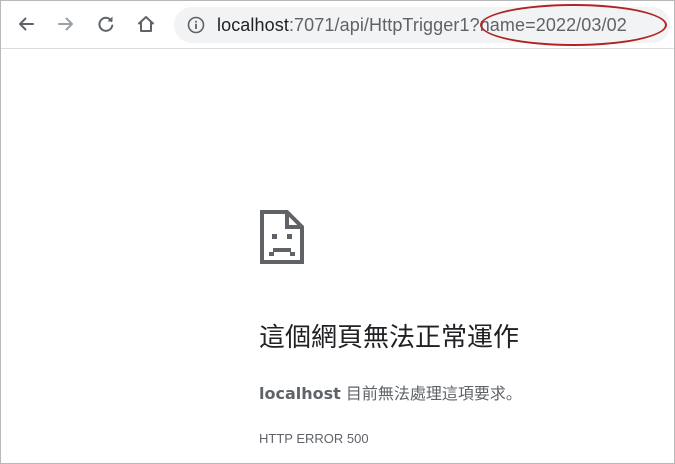 Image resolution: width=675 pixels, height=464 pixels. What do you see at coordinates (196, 25) in the screenshot?
I see `info-icon` at bounding box center [196, 25].